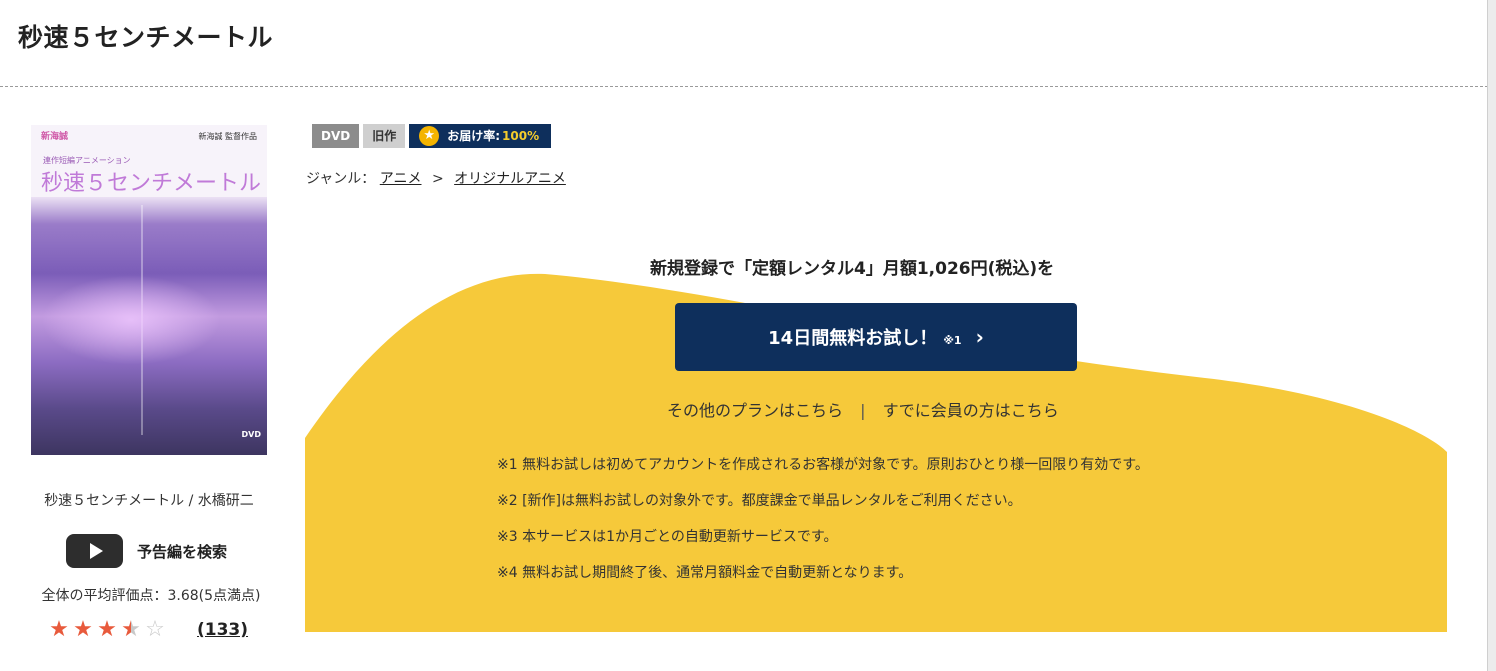  I want to click on genre-link-anime: アニメ, so click(401, 179).